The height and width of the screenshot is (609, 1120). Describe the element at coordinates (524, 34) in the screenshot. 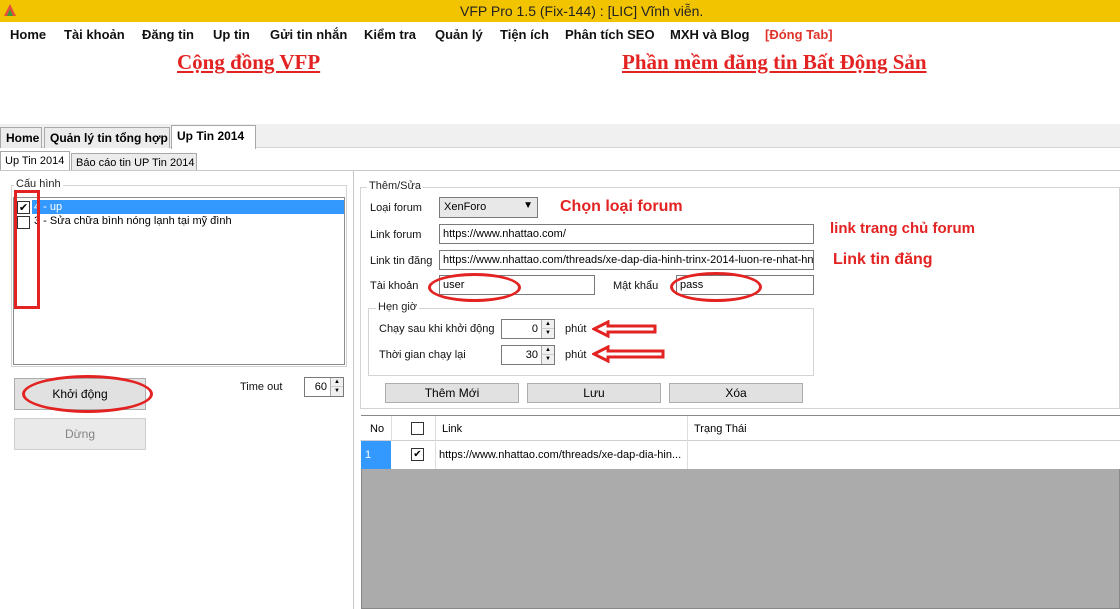

I see `menu-utilities: Tiện ích` at that location.